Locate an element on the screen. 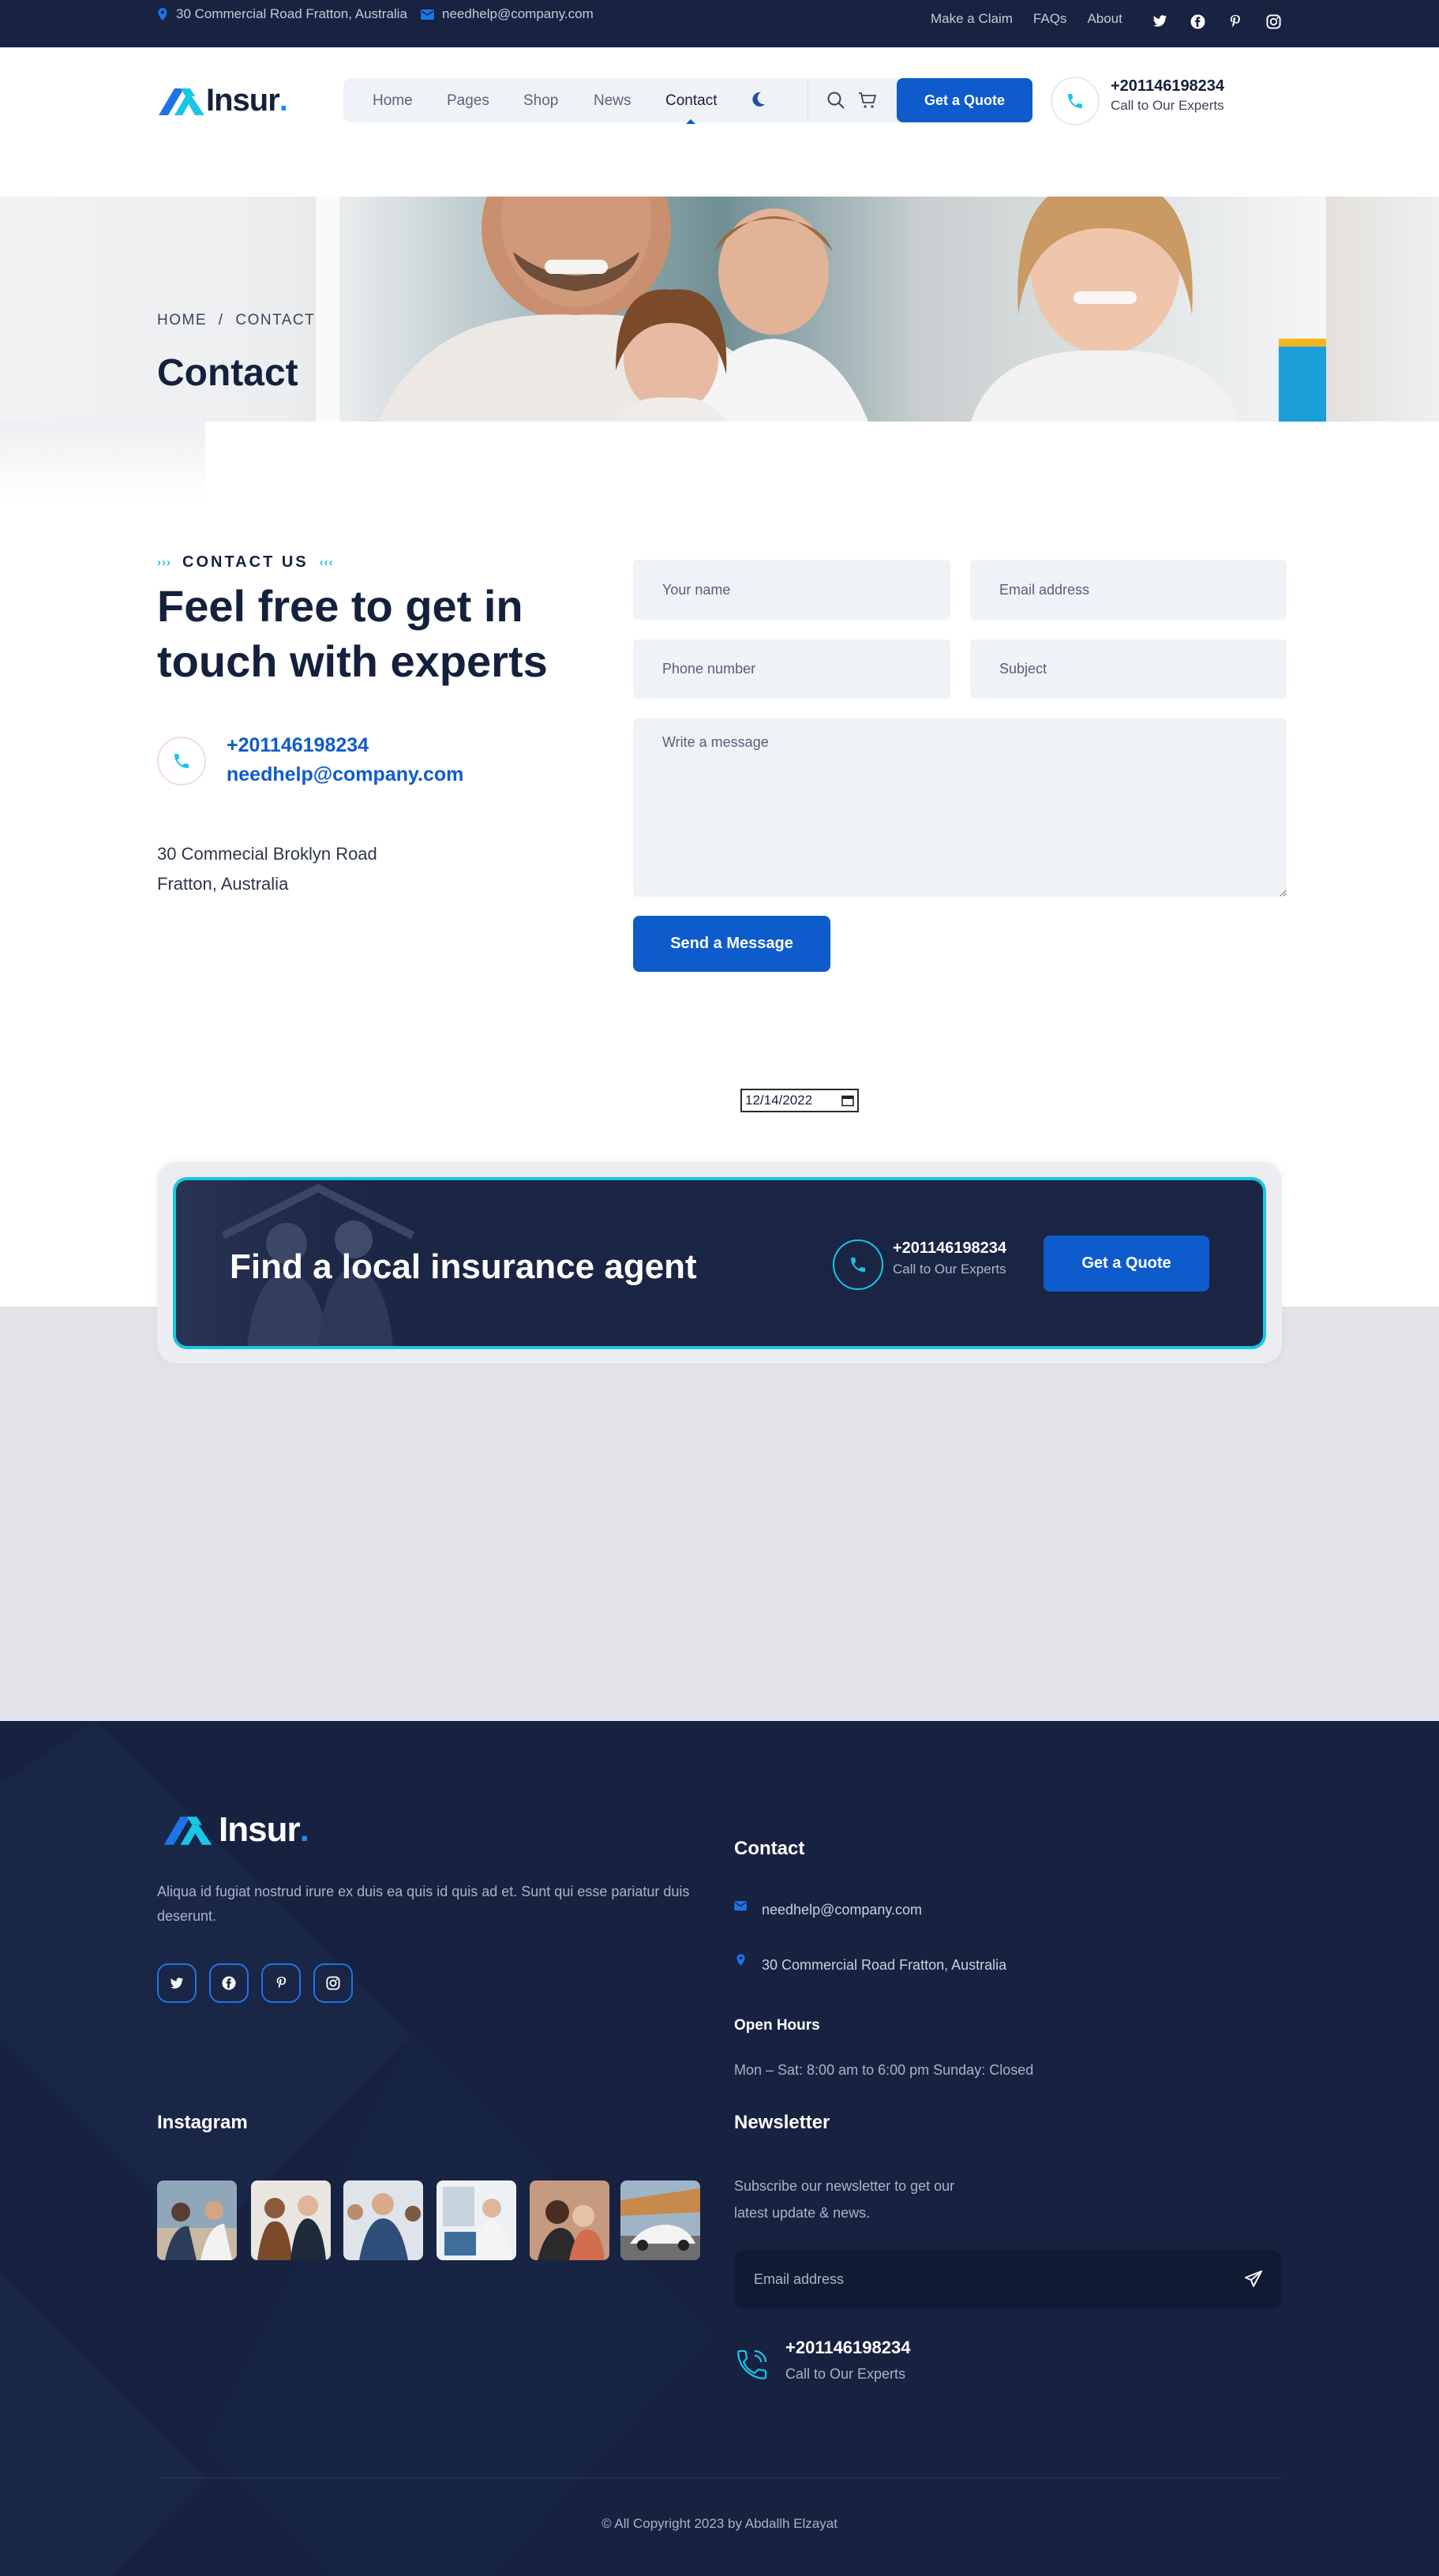 This screenshot has height=2576, width=1439. footer-pinterest-button is located at coordinates (281, 1983).